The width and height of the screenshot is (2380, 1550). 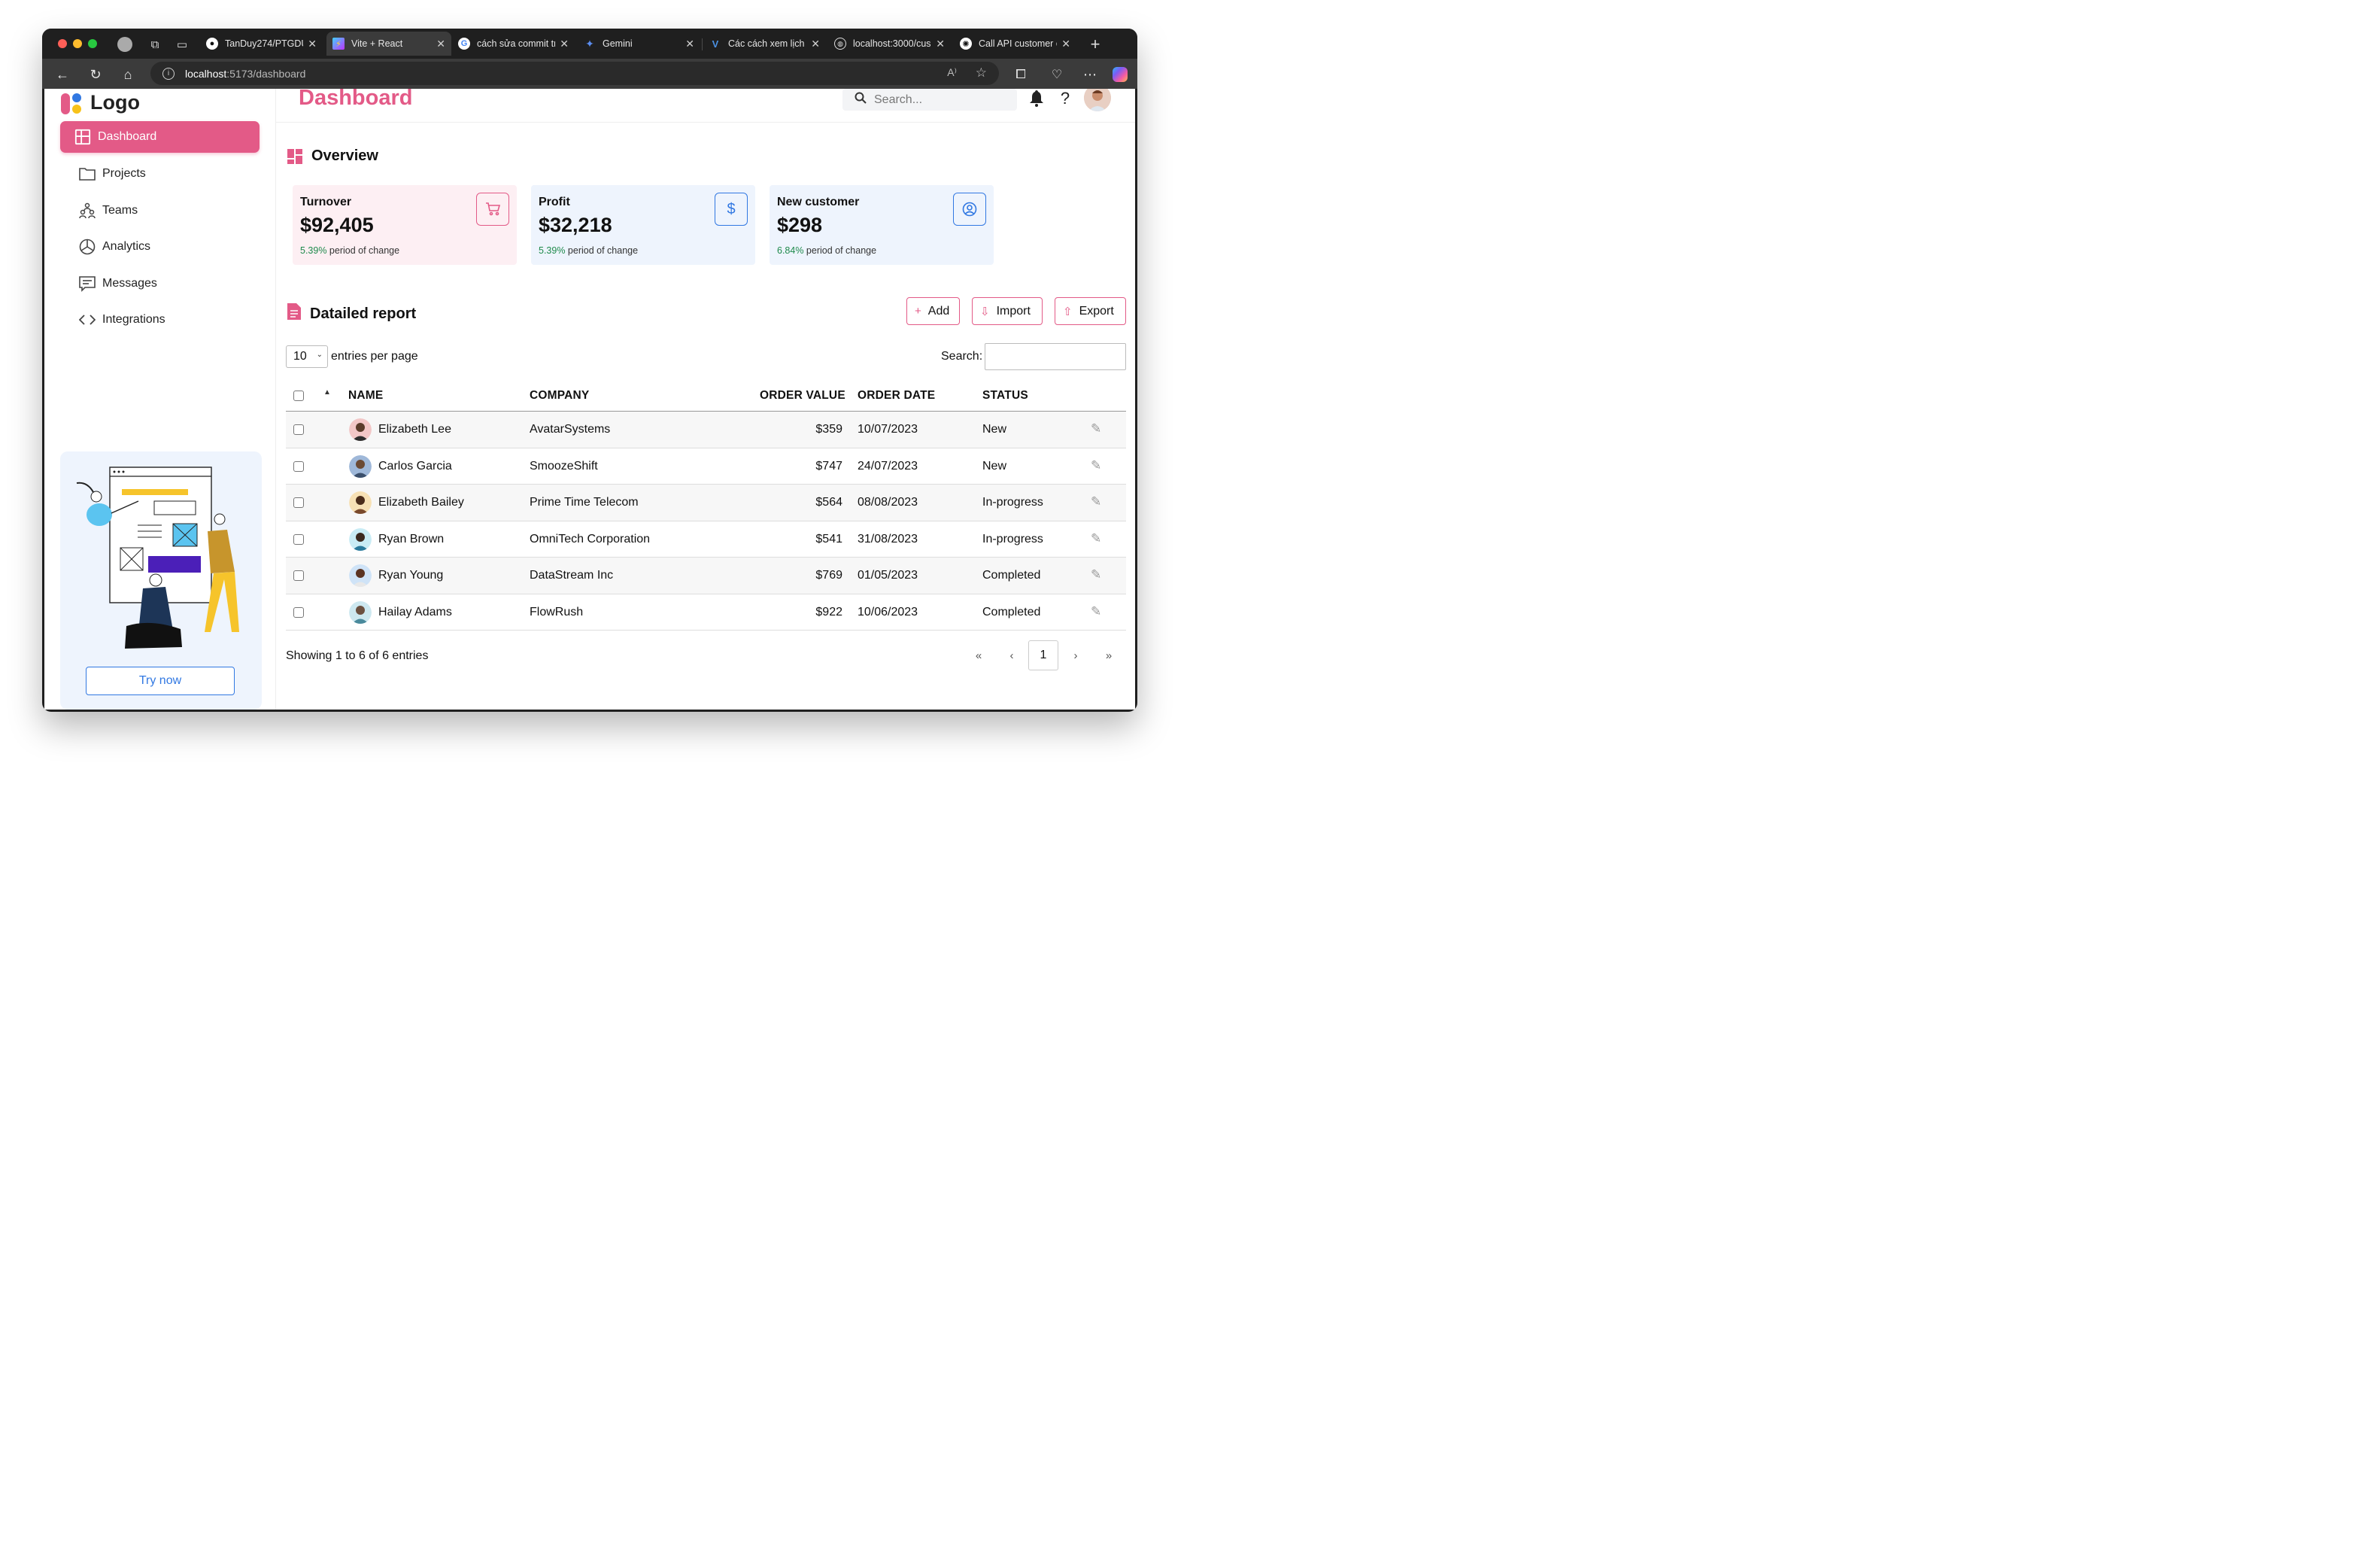 I want to click on read-aloud-icon: A⁾, so click(x=952, y=72).